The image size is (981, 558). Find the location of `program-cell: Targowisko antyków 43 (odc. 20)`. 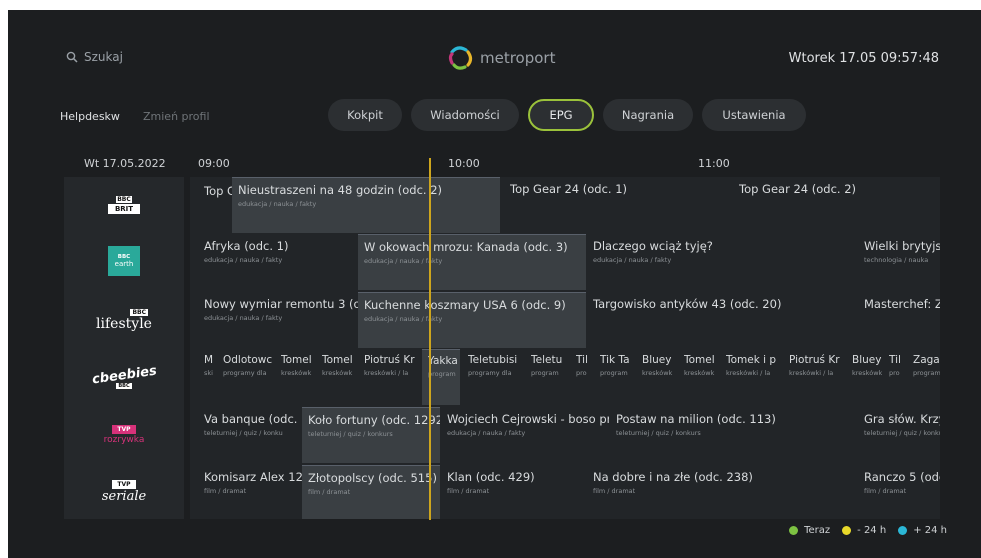

program-cell: Targowisko antyków 43 (odc. 20) is located at coordinates (722, 320).